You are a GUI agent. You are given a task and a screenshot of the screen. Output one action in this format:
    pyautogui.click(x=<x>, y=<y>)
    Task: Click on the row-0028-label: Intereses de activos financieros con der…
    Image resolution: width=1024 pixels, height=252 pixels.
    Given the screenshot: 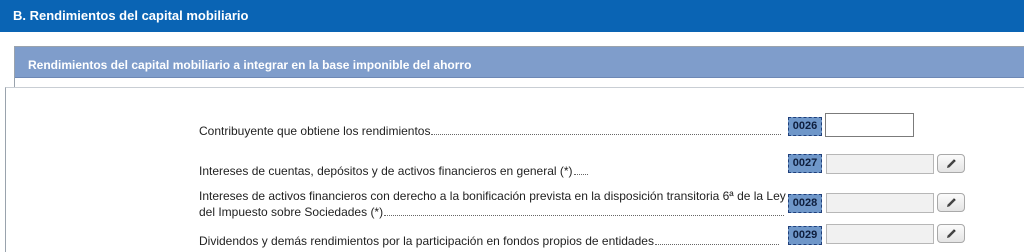 What is the action you would take?
    pyautogui.click(x=492, y=204)
    